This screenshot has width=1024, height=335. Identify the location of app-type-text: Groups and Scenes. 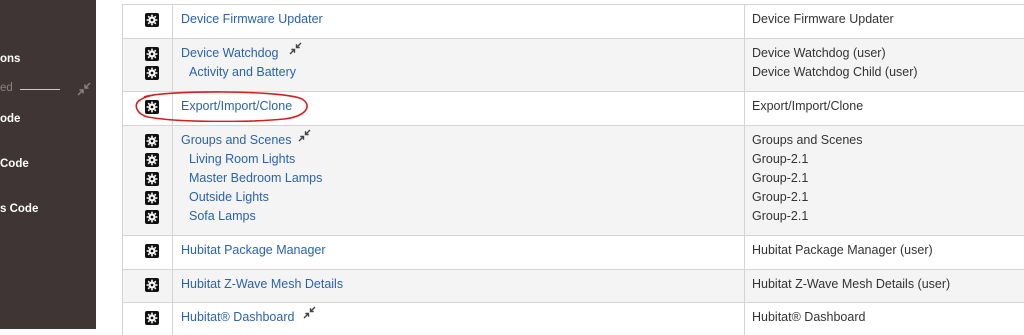
(807, 140).